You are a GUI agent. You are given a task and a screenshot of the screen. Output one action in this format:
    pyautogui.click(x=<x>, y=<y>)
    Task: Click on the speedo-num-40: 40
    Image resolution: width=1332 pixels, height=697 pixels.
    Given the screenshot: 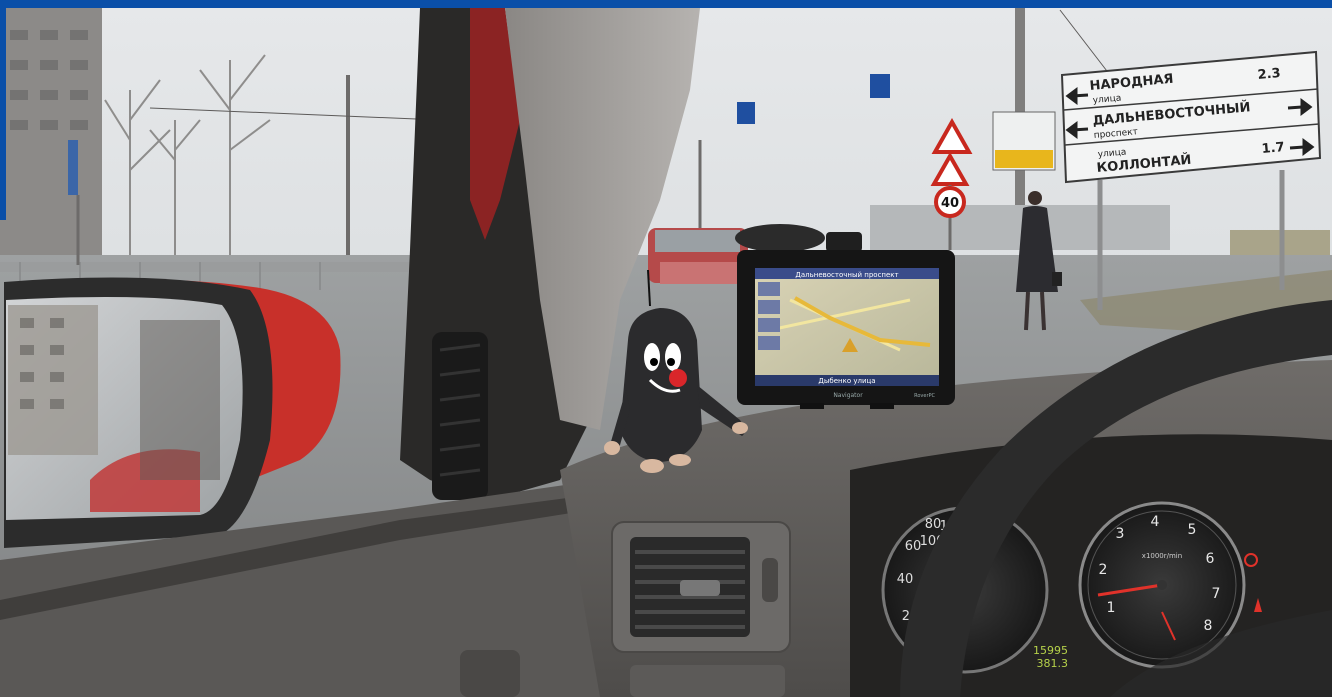 What is the action you would take?
    pyautogui.click(x=905, y=579)
    